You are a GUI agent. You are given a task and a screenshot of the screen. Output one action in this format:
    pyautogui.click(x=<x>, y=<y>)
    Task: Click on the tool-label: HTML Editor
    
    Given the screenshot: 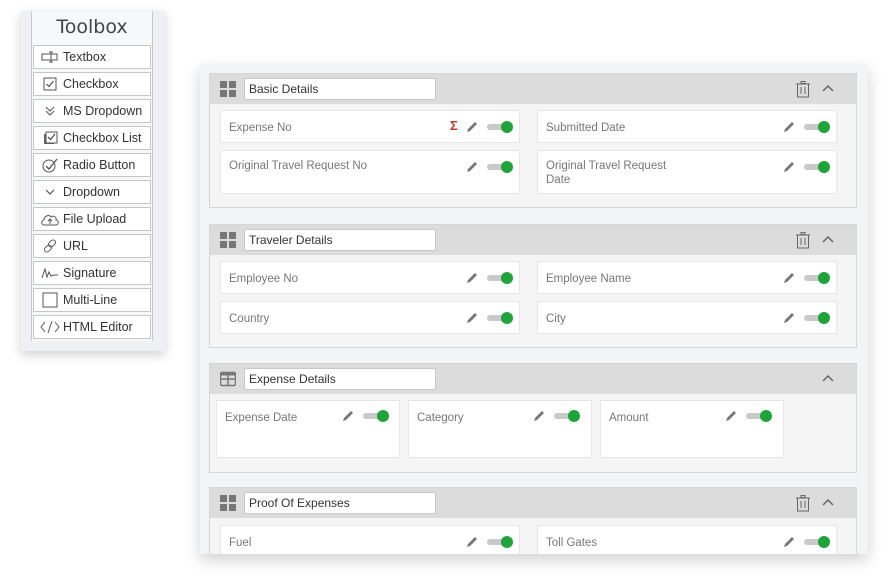 What is the action you would take?
    pyautogui.click(x=98, y=327)
    